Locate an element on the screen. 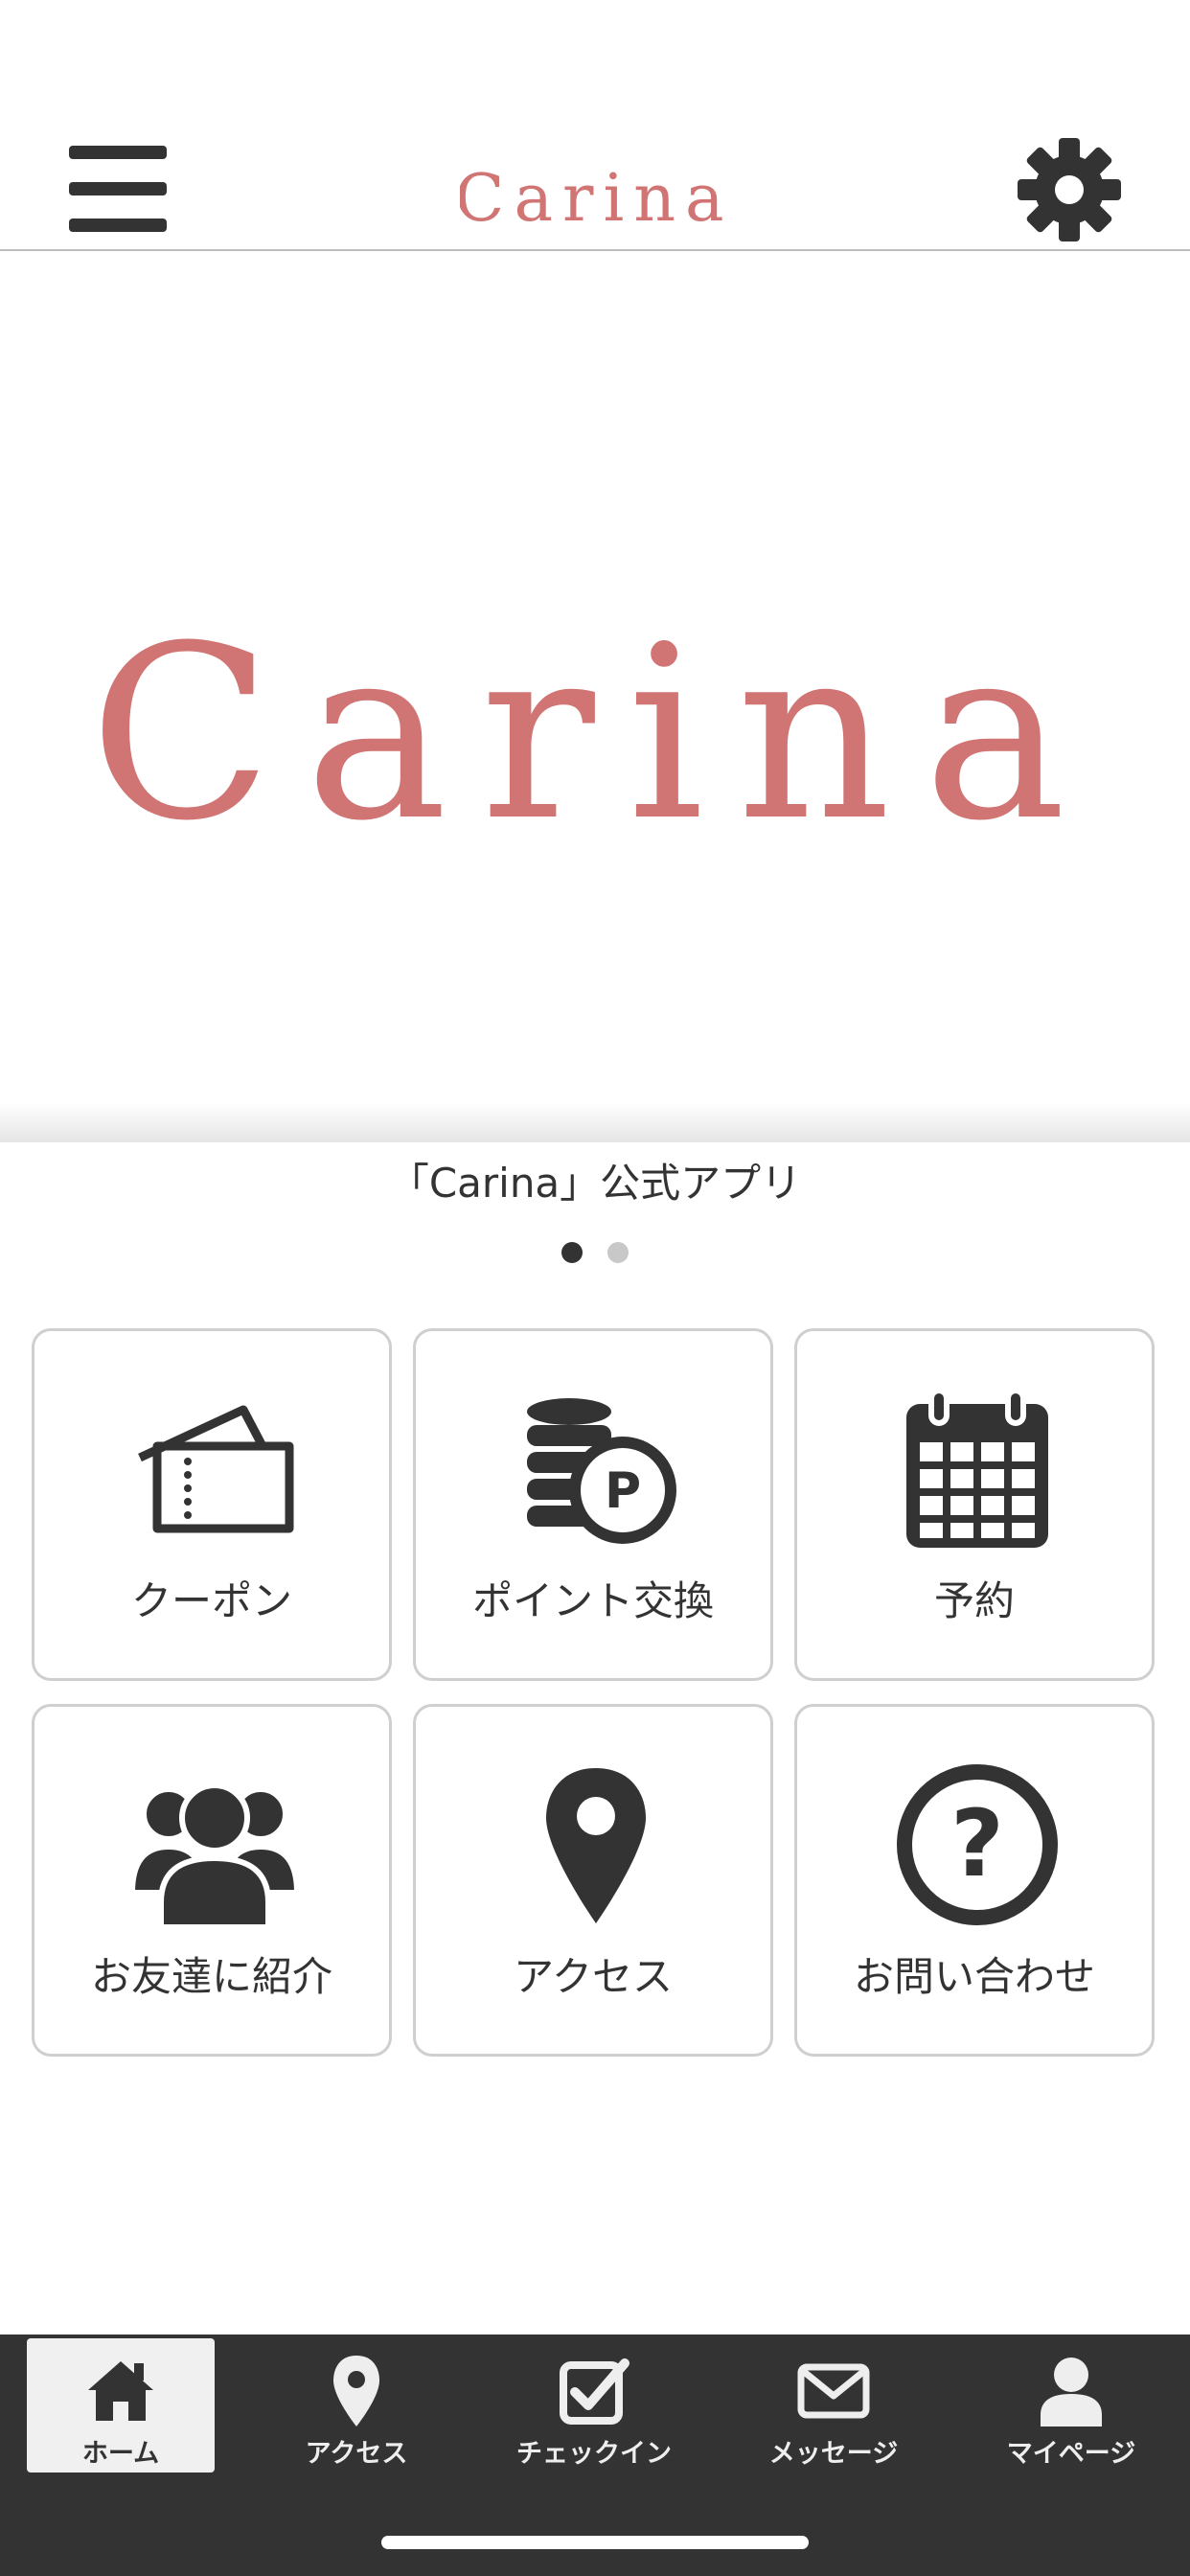  tile-coupon: クーポン is located at coordinates (212, 1504).